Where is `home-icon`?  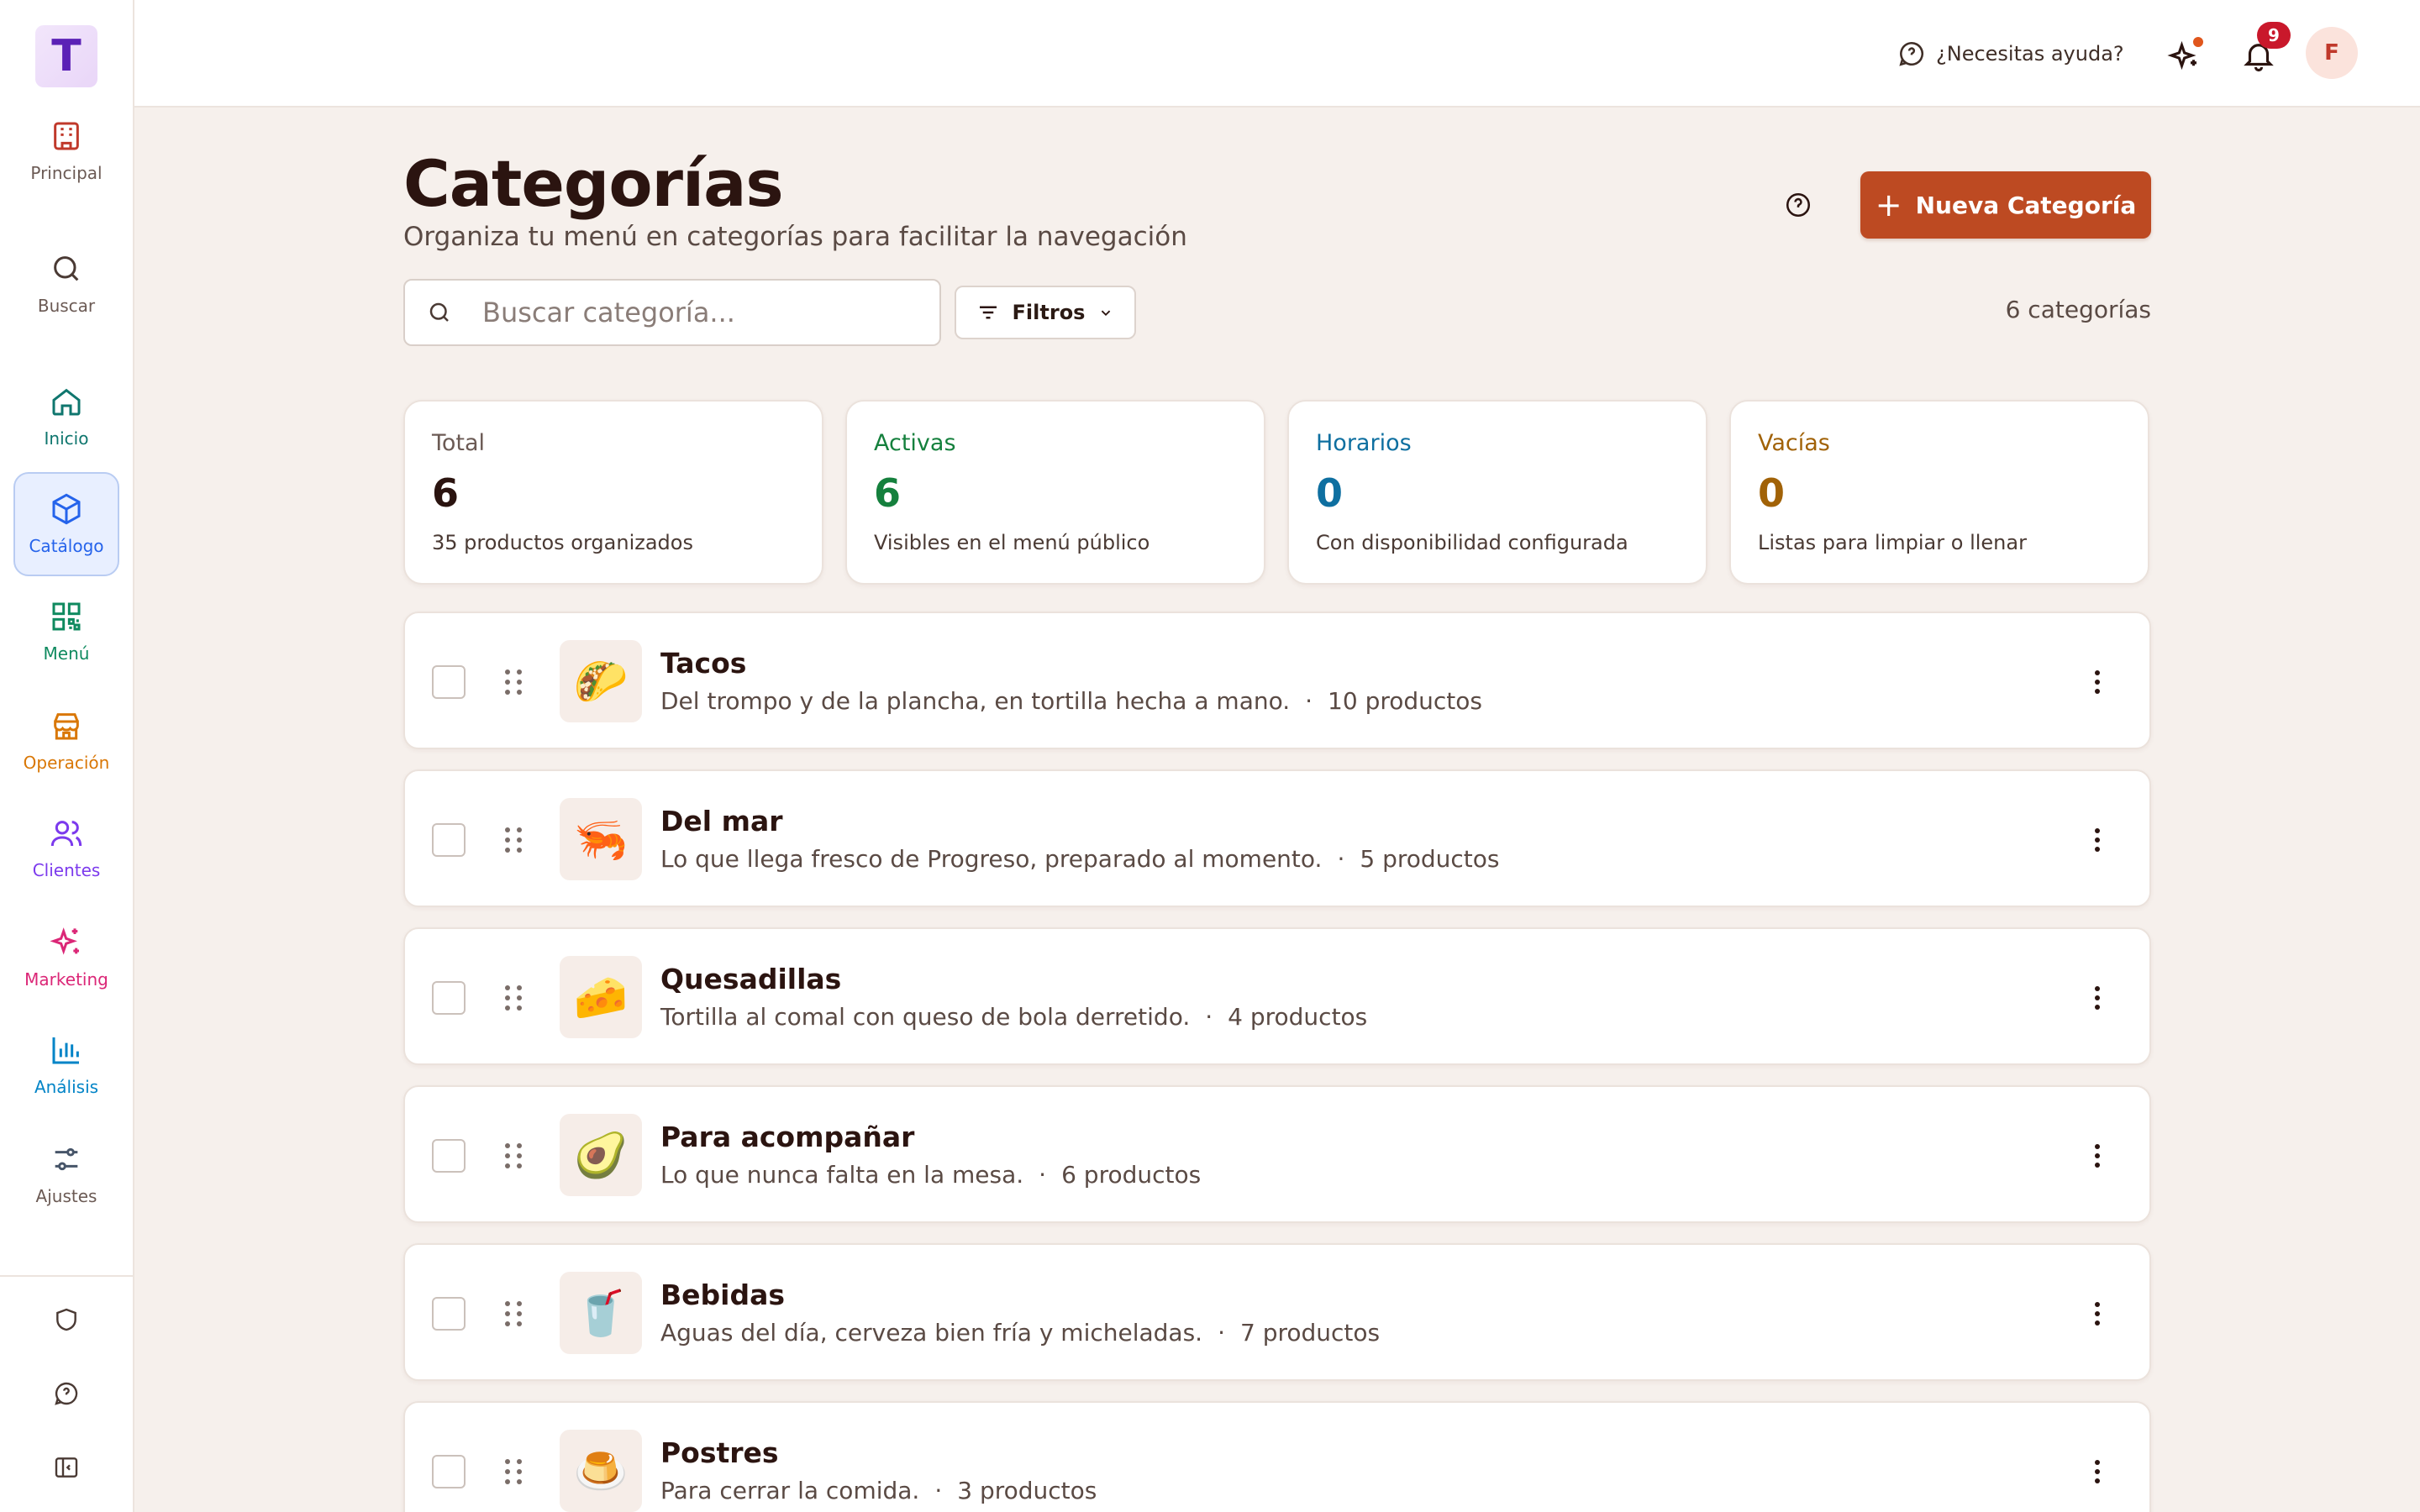 home-icon is located at coordinates (66, 402).